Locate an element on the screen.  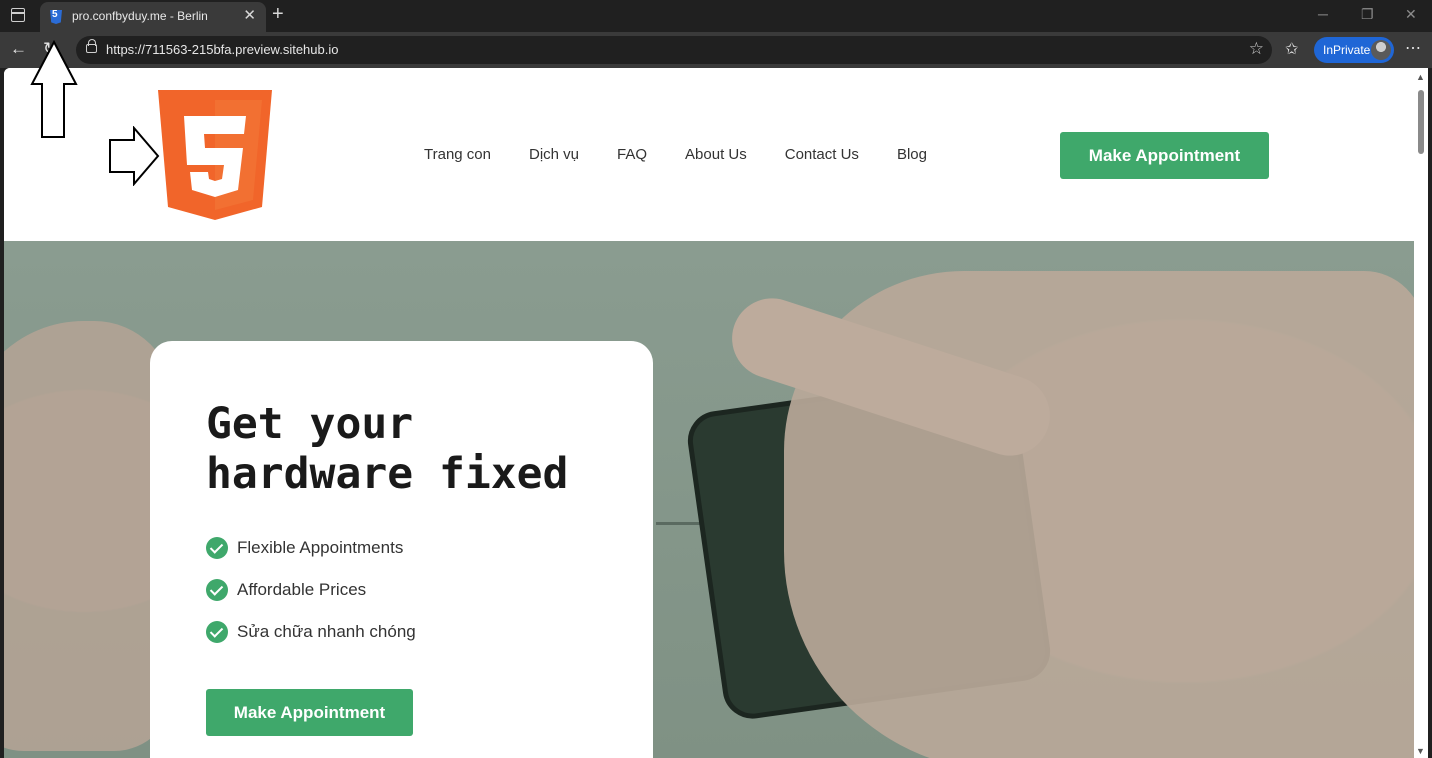
more-options-icon: ⋯ is located at coordinates (1413, 48).